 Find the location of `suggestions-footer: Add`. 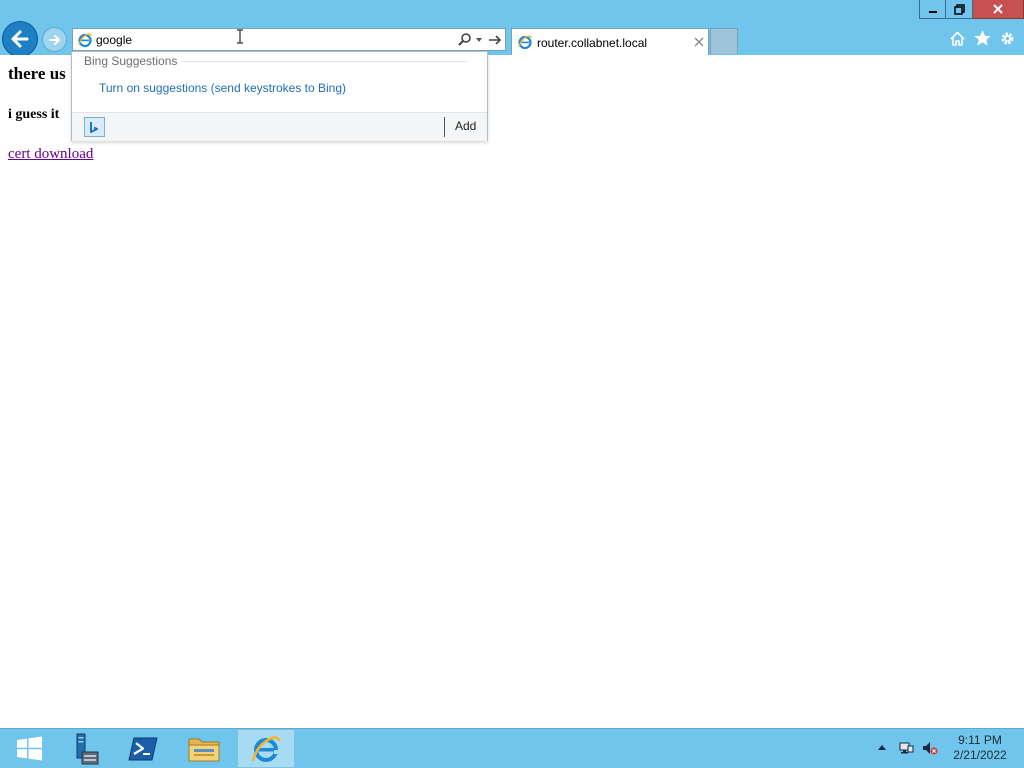

suggestions-footer: Add is located at coordinates (279, 126).